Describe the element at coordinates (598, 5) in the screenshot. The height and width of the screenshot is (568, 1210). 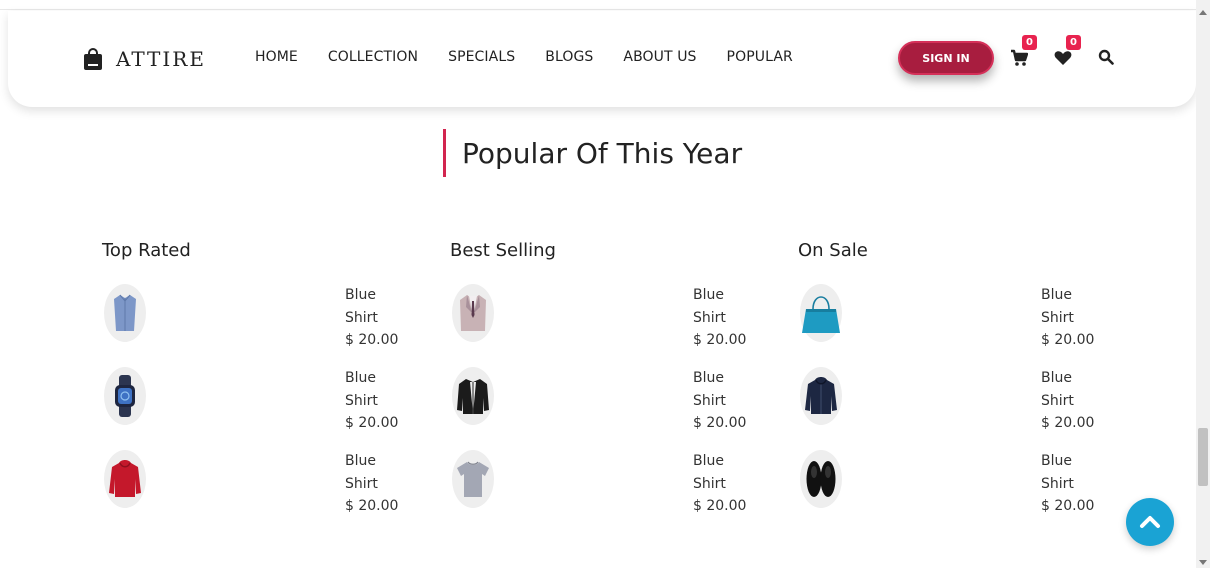
I see `window-top-edge` at that location.